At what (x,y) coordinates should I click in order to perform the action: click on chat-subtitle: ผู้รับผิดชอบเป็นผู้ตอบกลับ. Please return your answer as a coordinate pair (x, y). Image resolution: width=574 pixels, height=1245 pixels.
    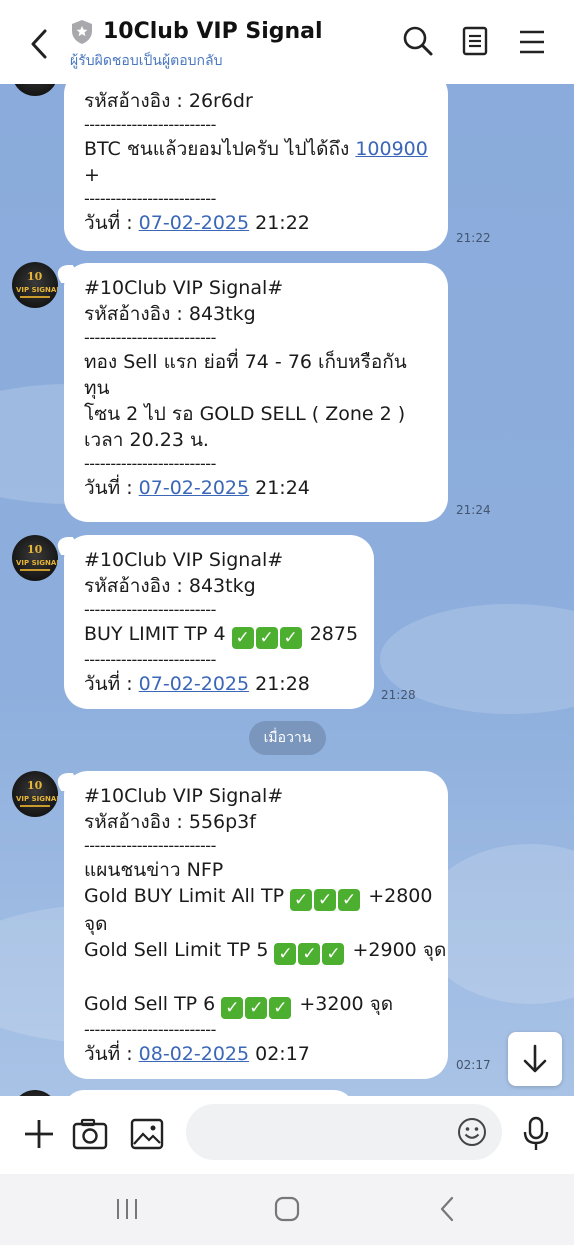
    Looking at the image, I should click on (146, 61).